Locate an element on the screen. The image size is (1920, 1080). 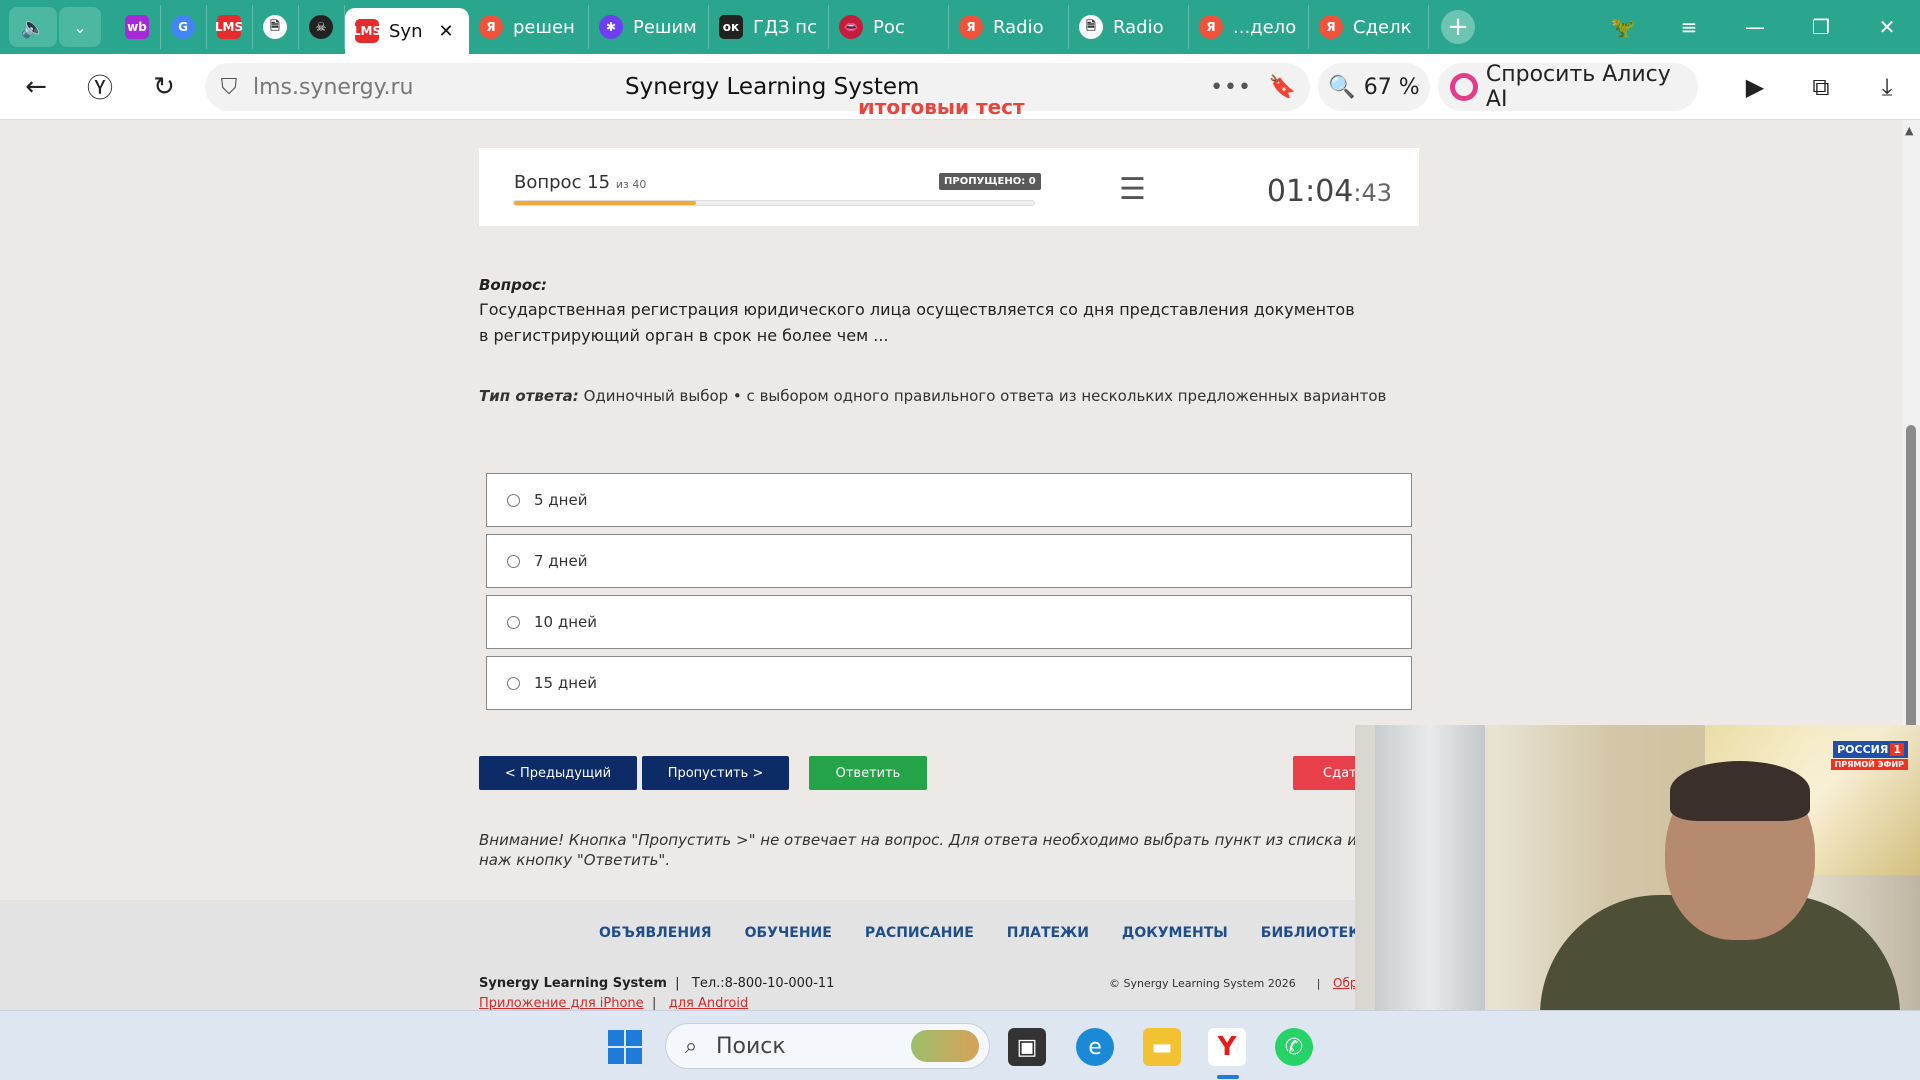
tab-favicon-icon: 👄 is located at coordinates (851, 27).